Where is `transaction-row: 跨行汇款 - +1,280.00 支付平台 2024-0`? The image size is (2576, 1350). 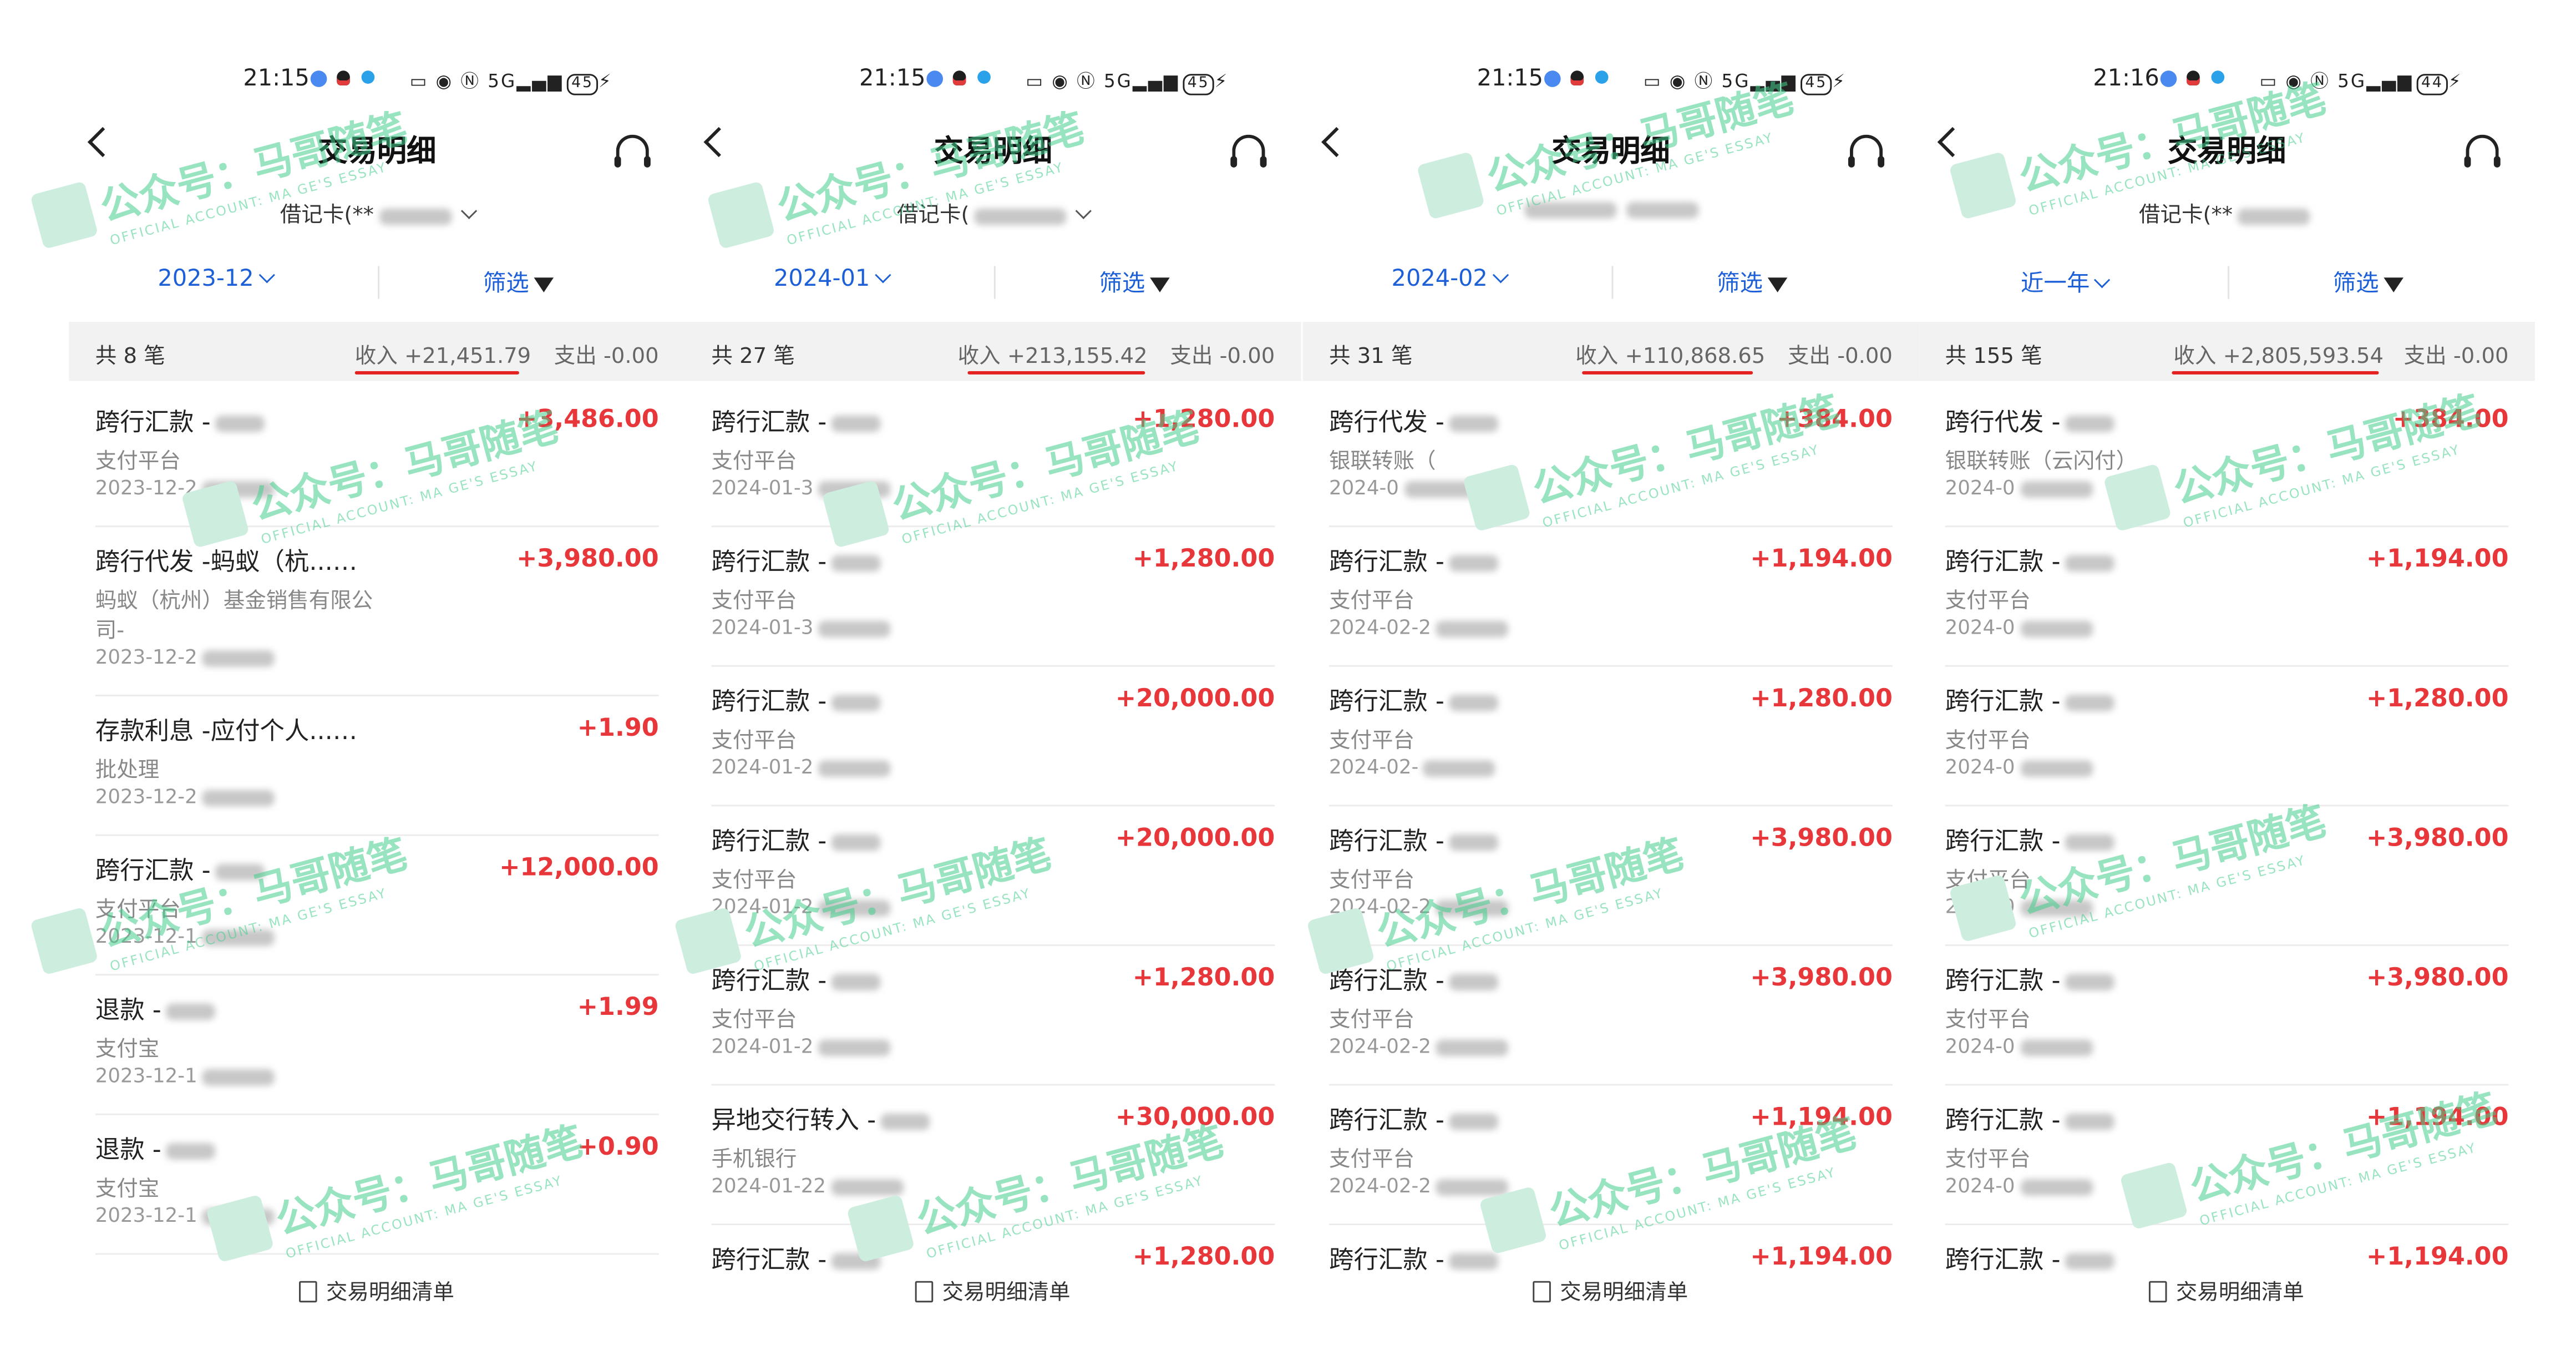
transaction-row: 跨行汇款 - +1,280.00 支付平台 2024-0 is located at coordinates (2227, 737).